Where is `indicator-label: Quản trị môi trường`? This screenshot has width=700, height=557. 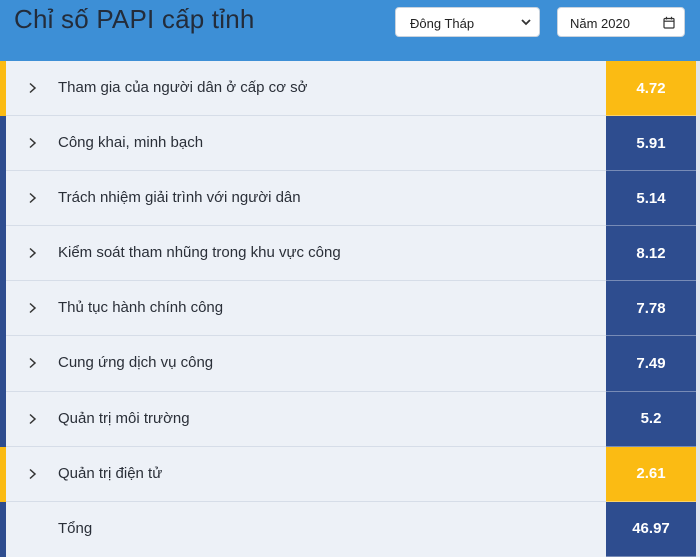
indicator-label: Quản trị môi trường is located at coordinates (124, 418).